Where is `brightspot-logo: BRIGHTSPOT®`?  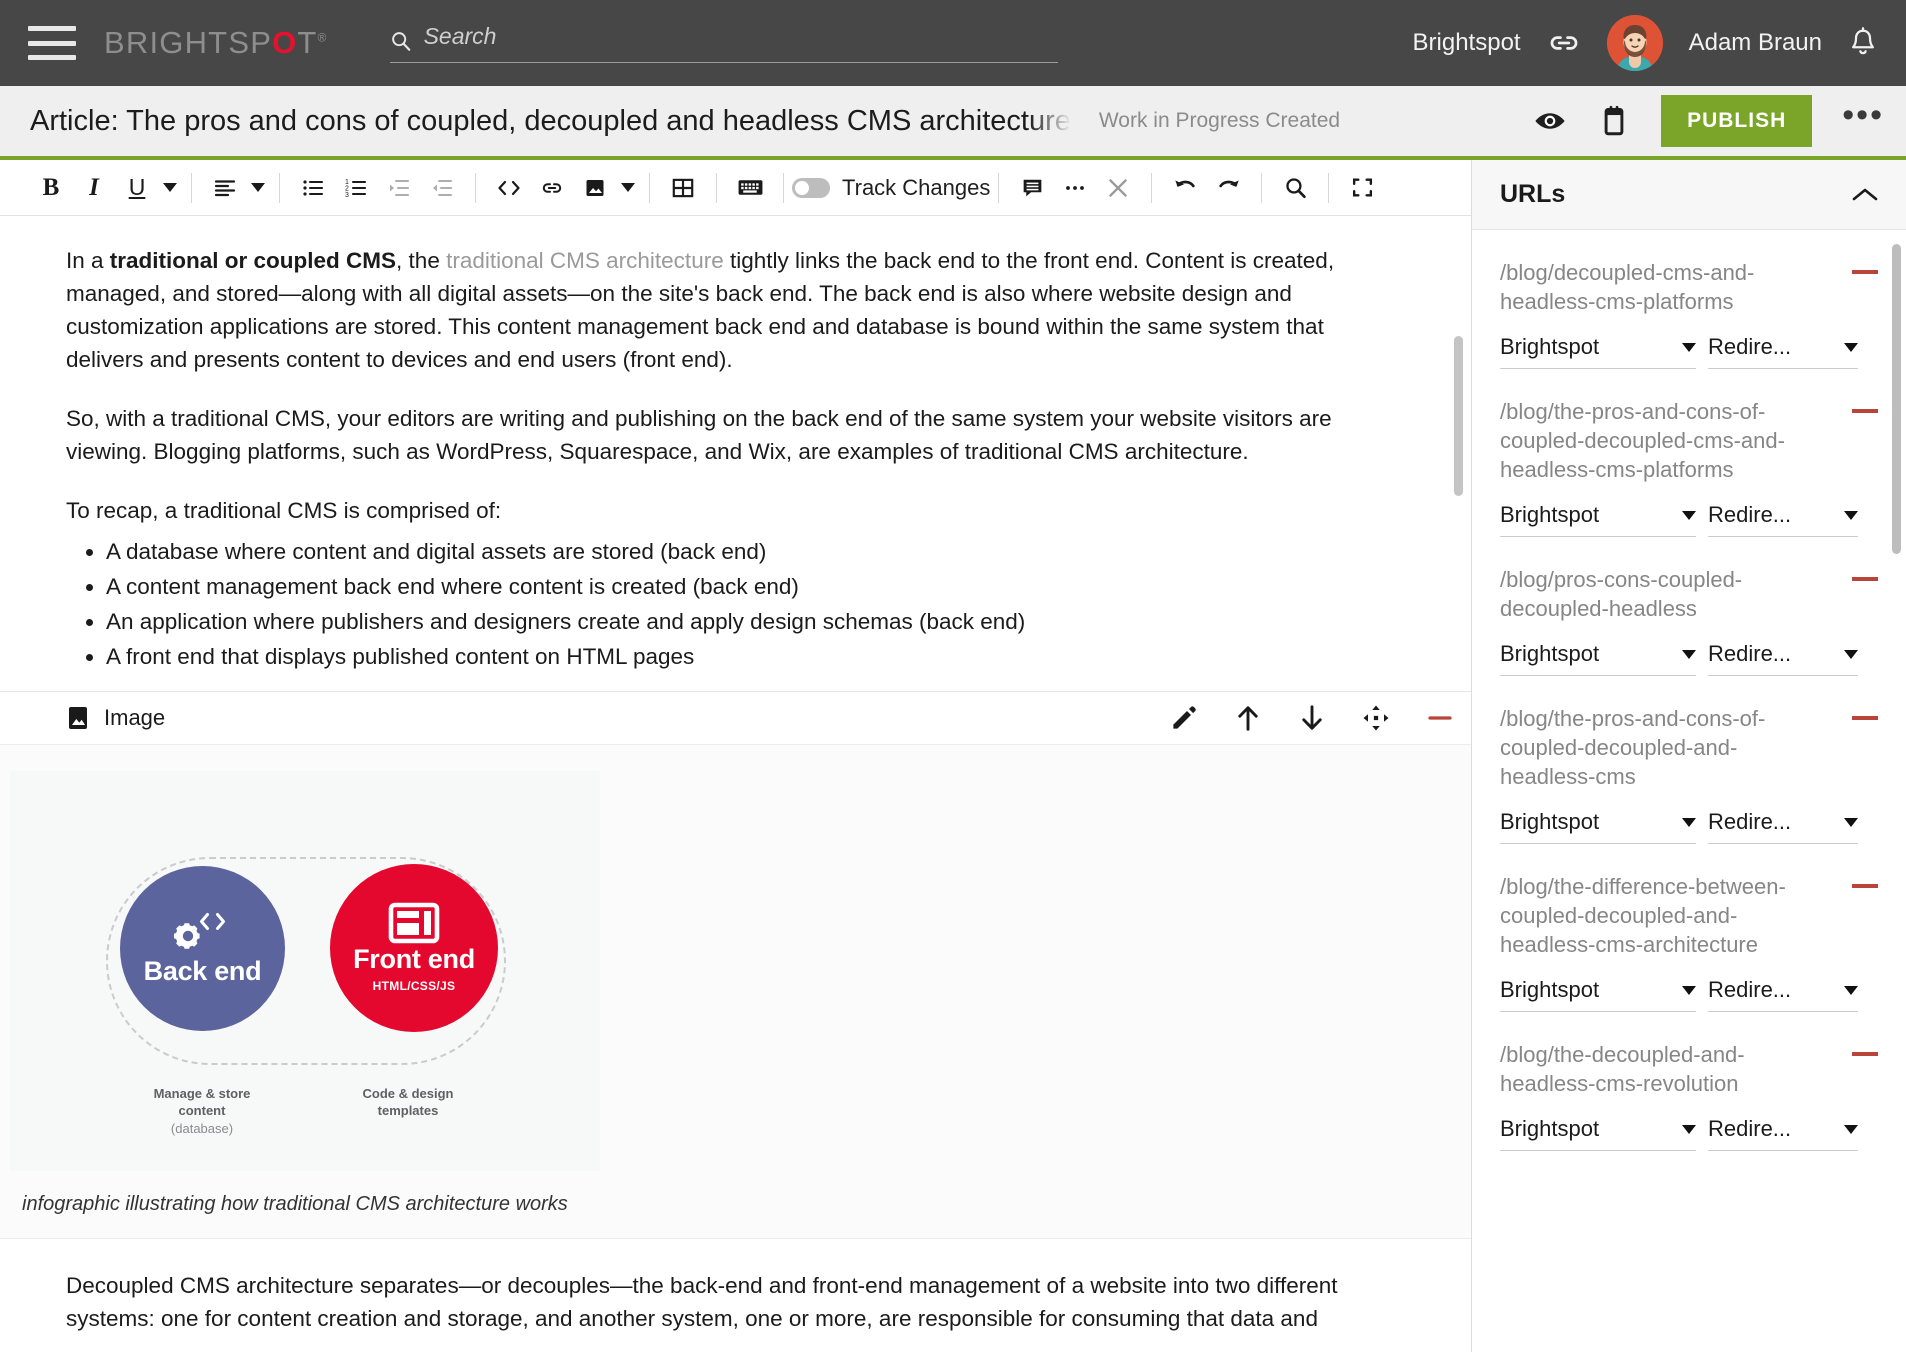 brightspot-logo: BRIGHTSPOT® is located at coordinates (216, 43).